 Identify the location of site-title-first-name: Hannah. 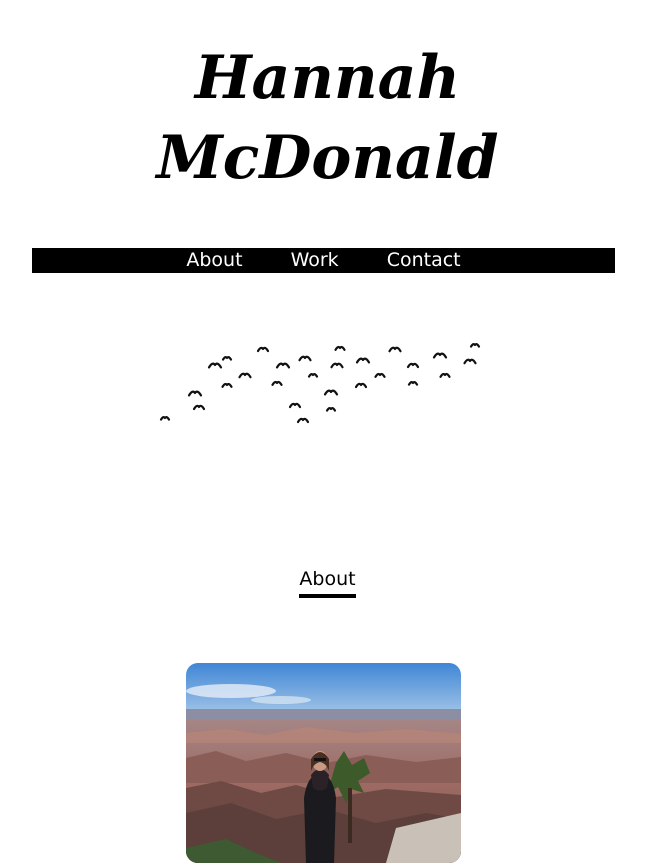
(327, 78).